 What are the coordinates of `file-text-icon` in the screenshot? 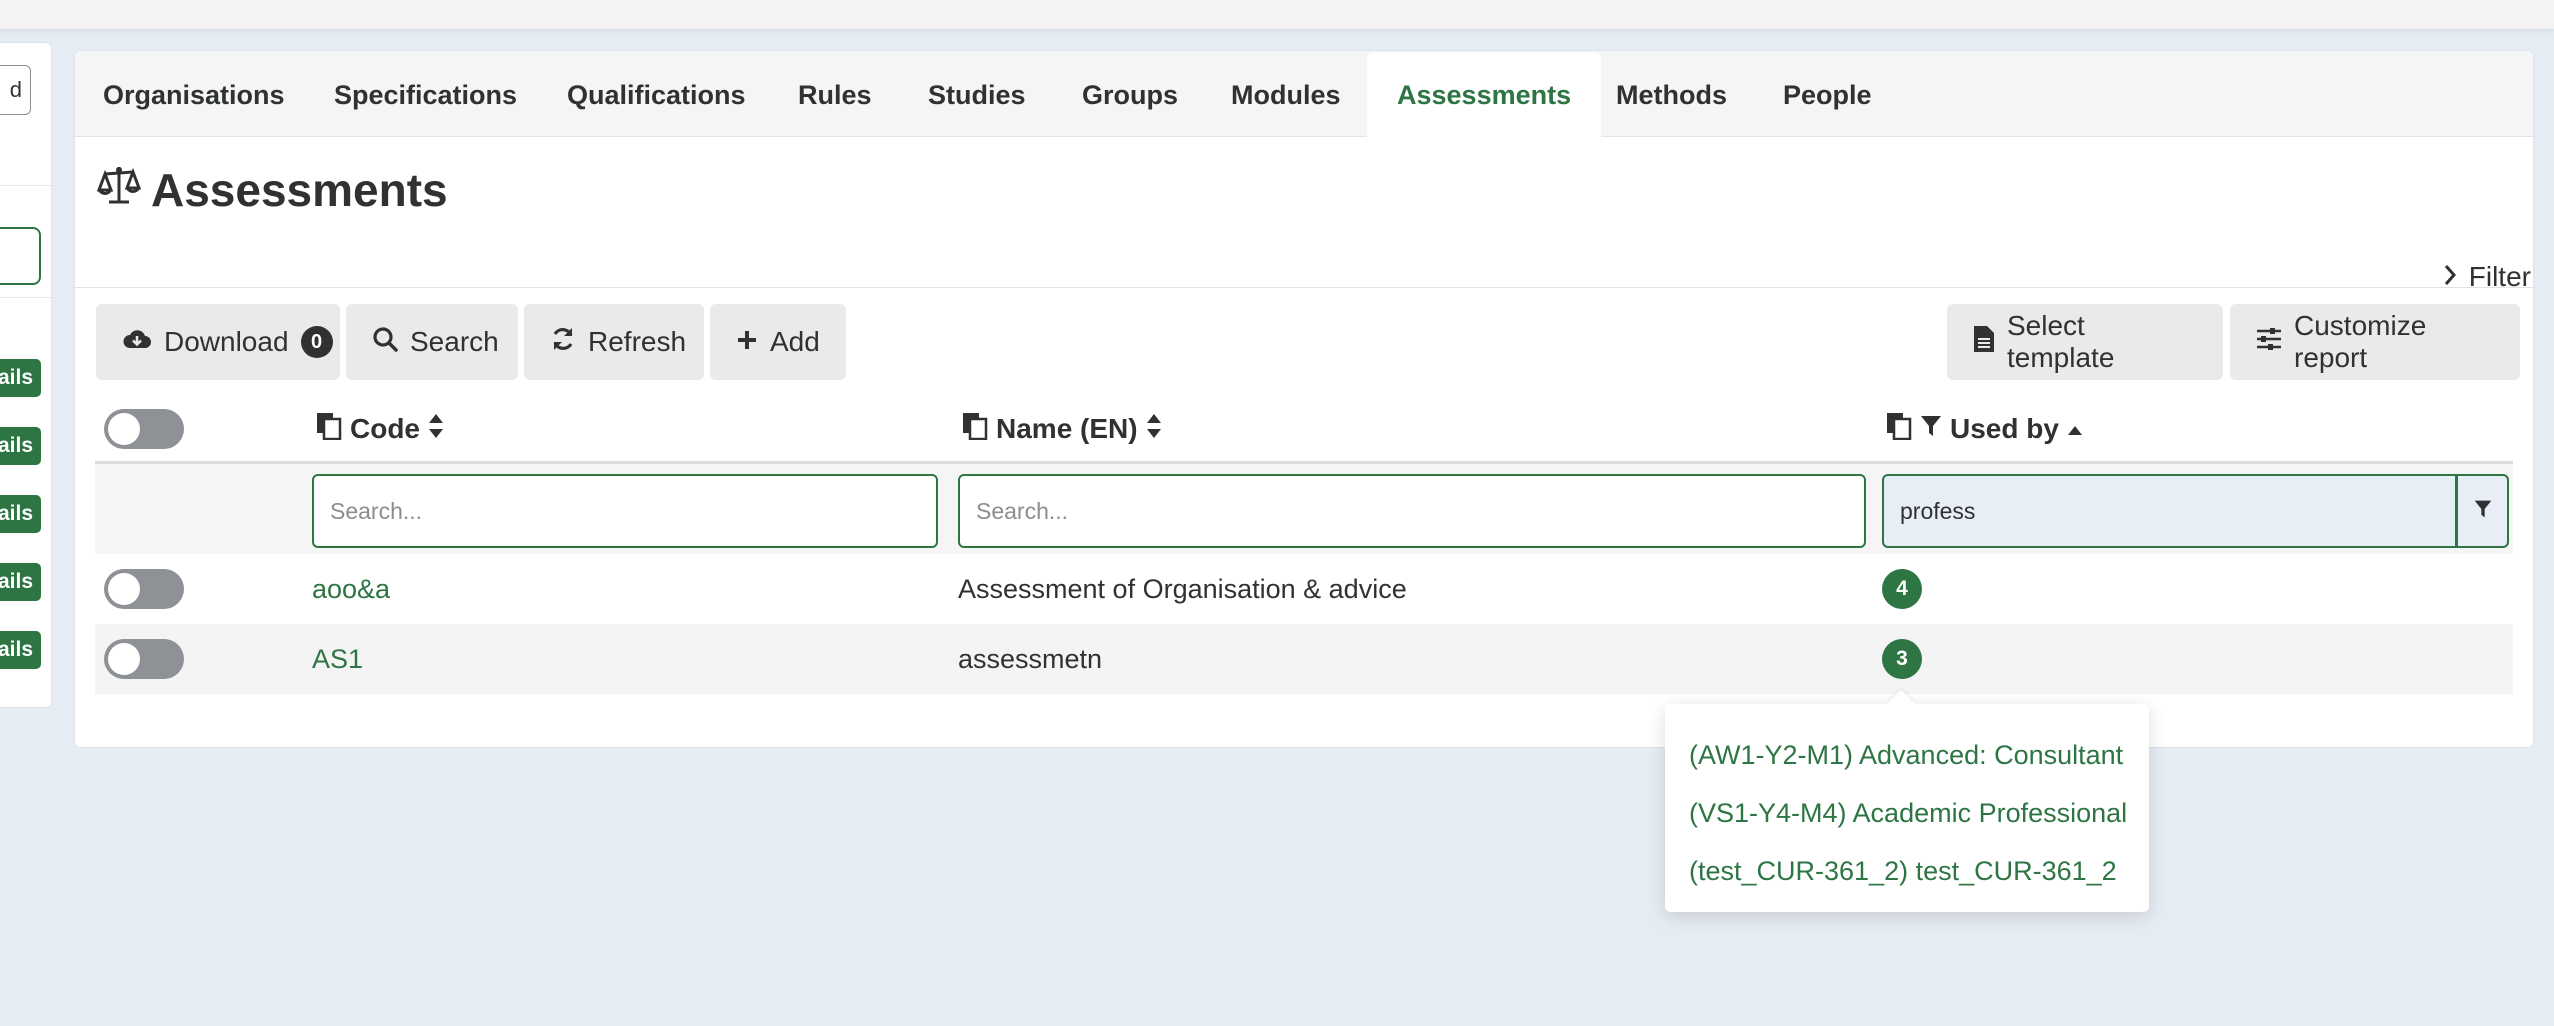 It's located at (1984, 342).